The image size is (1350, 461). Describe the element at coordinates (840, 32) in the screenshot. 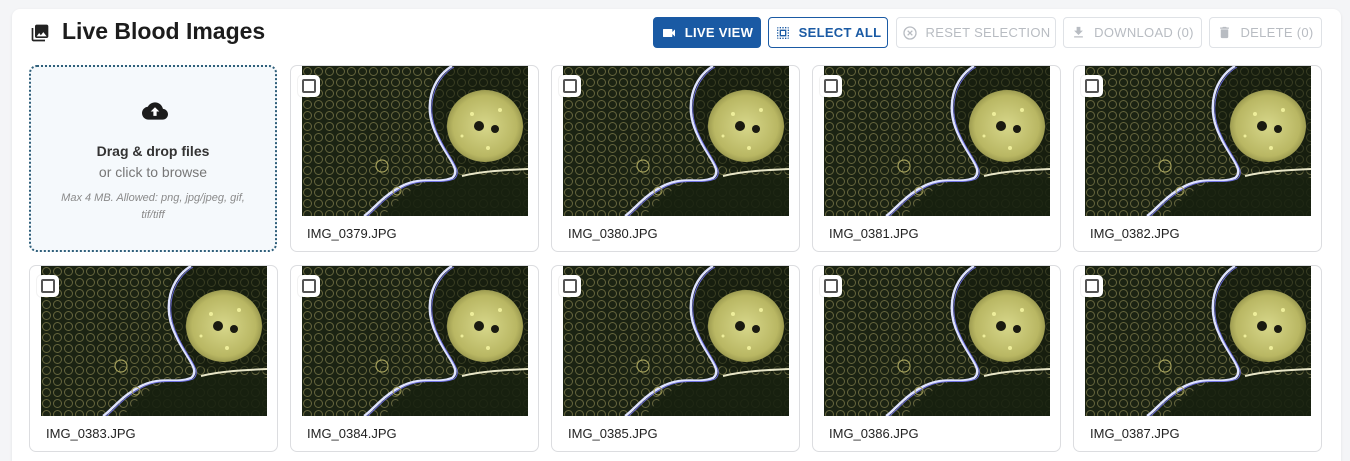

I see `select-all-label: SELECT ALL` at that location.